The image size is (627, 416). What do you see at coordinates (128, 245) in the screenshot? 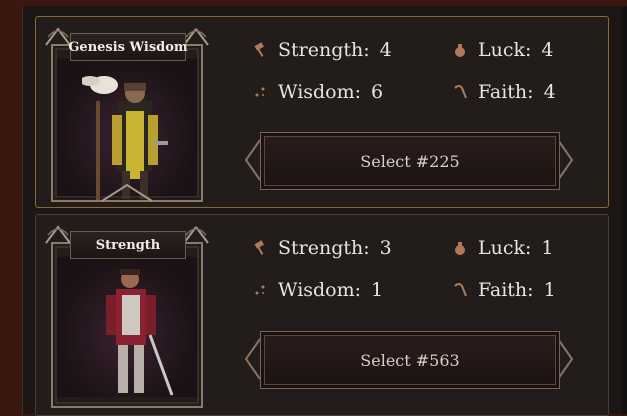
I see `character-name: Strength` at bounding box center [128, 245].